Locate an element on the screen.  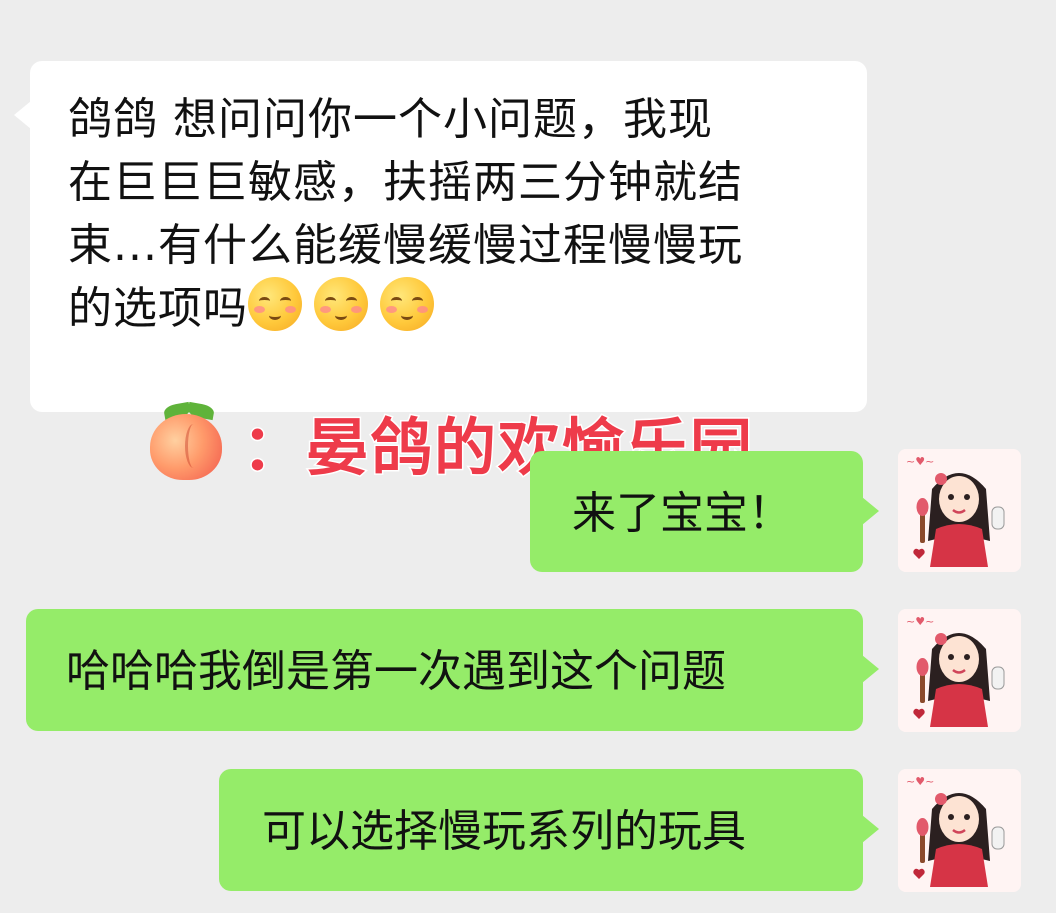
outgoing-message-bubble: 来了宝宝！ is located at coordinates (704, 511).